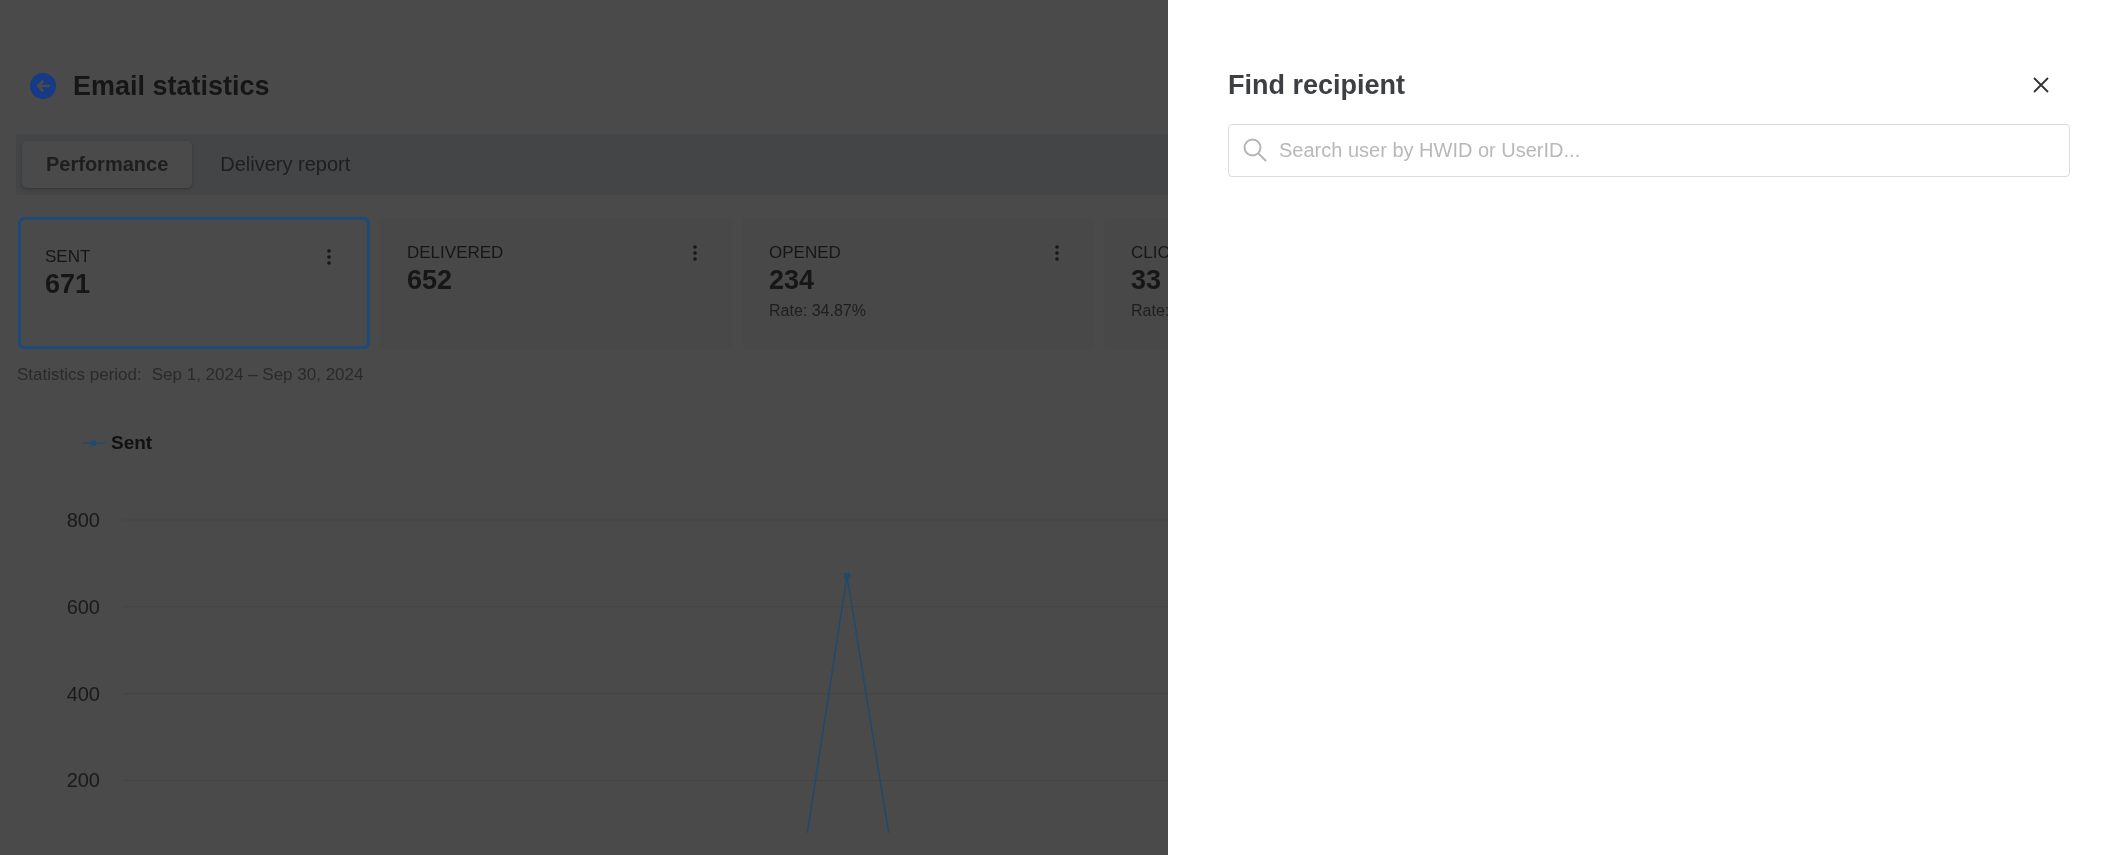  What do you see at coordinates (43, 86) in the screenshot?
I see `back-icon` at bounding box center [43, 86].